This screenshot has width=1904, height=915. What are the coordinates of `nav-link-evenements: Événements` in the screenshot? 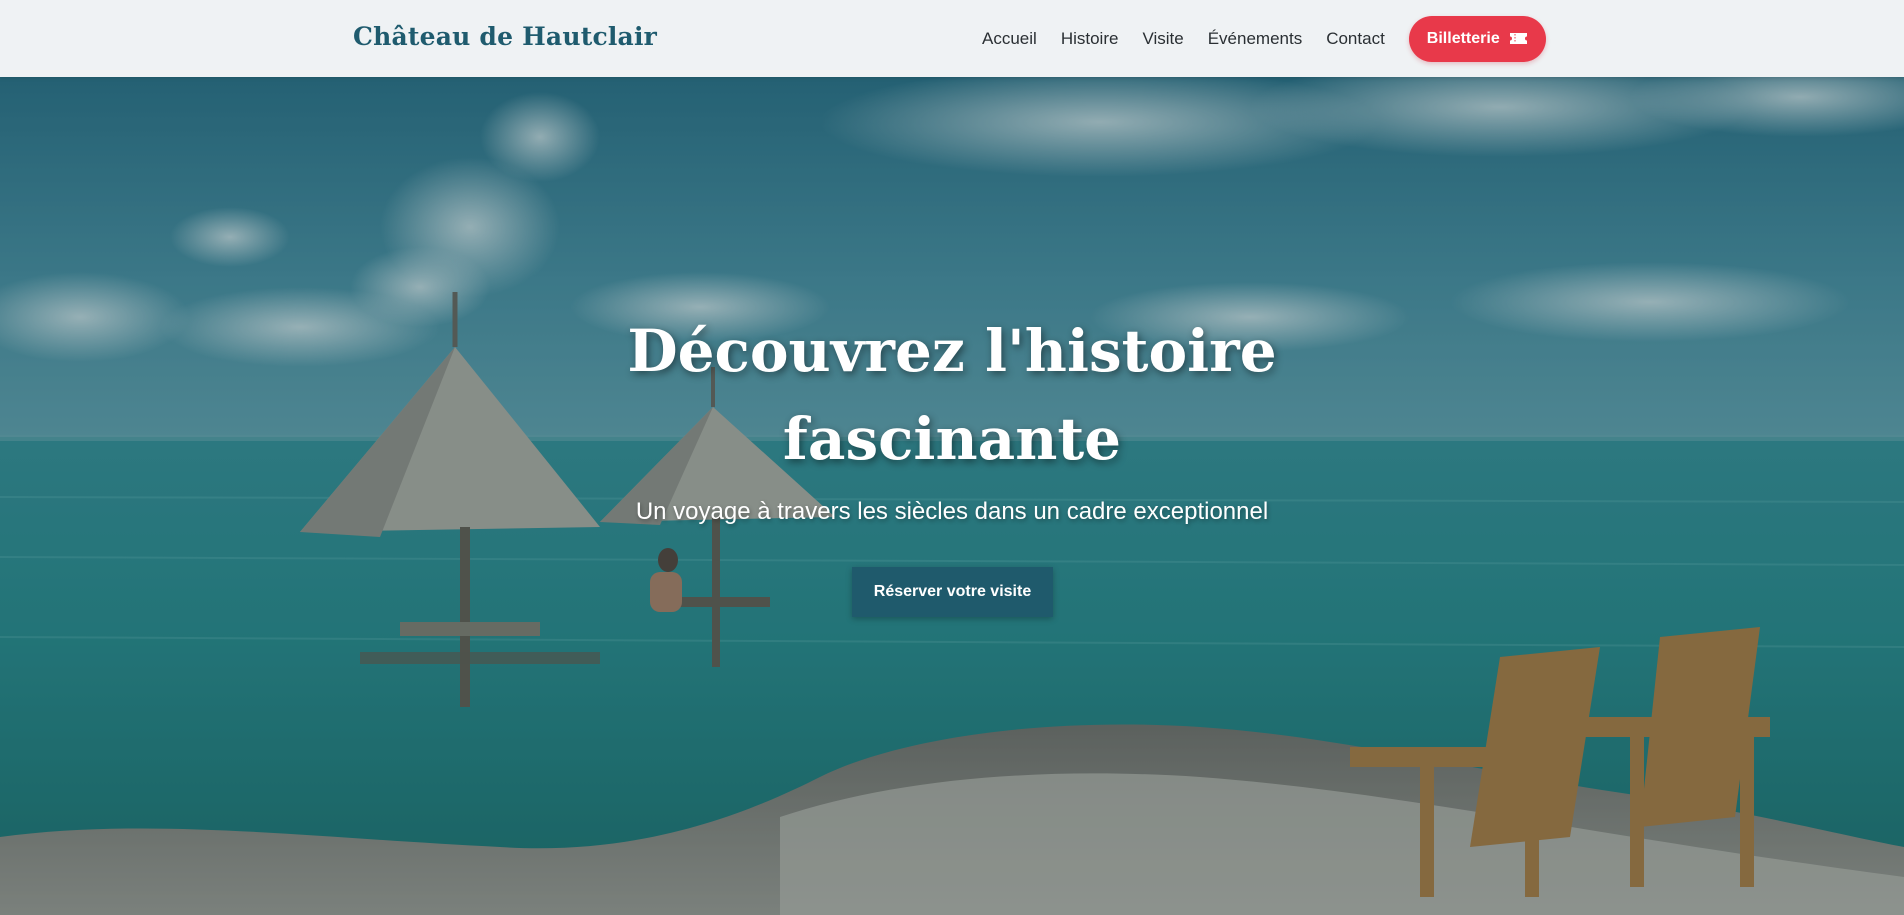 It's located at (1255, 39).